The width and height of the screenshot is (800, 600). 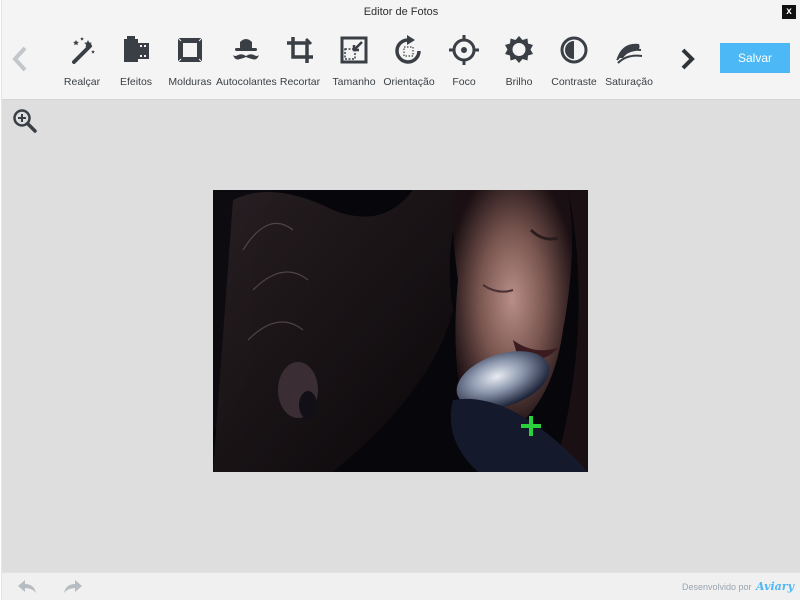 I want to click on tool-label: Tamanho, so click(x=354, y=82).